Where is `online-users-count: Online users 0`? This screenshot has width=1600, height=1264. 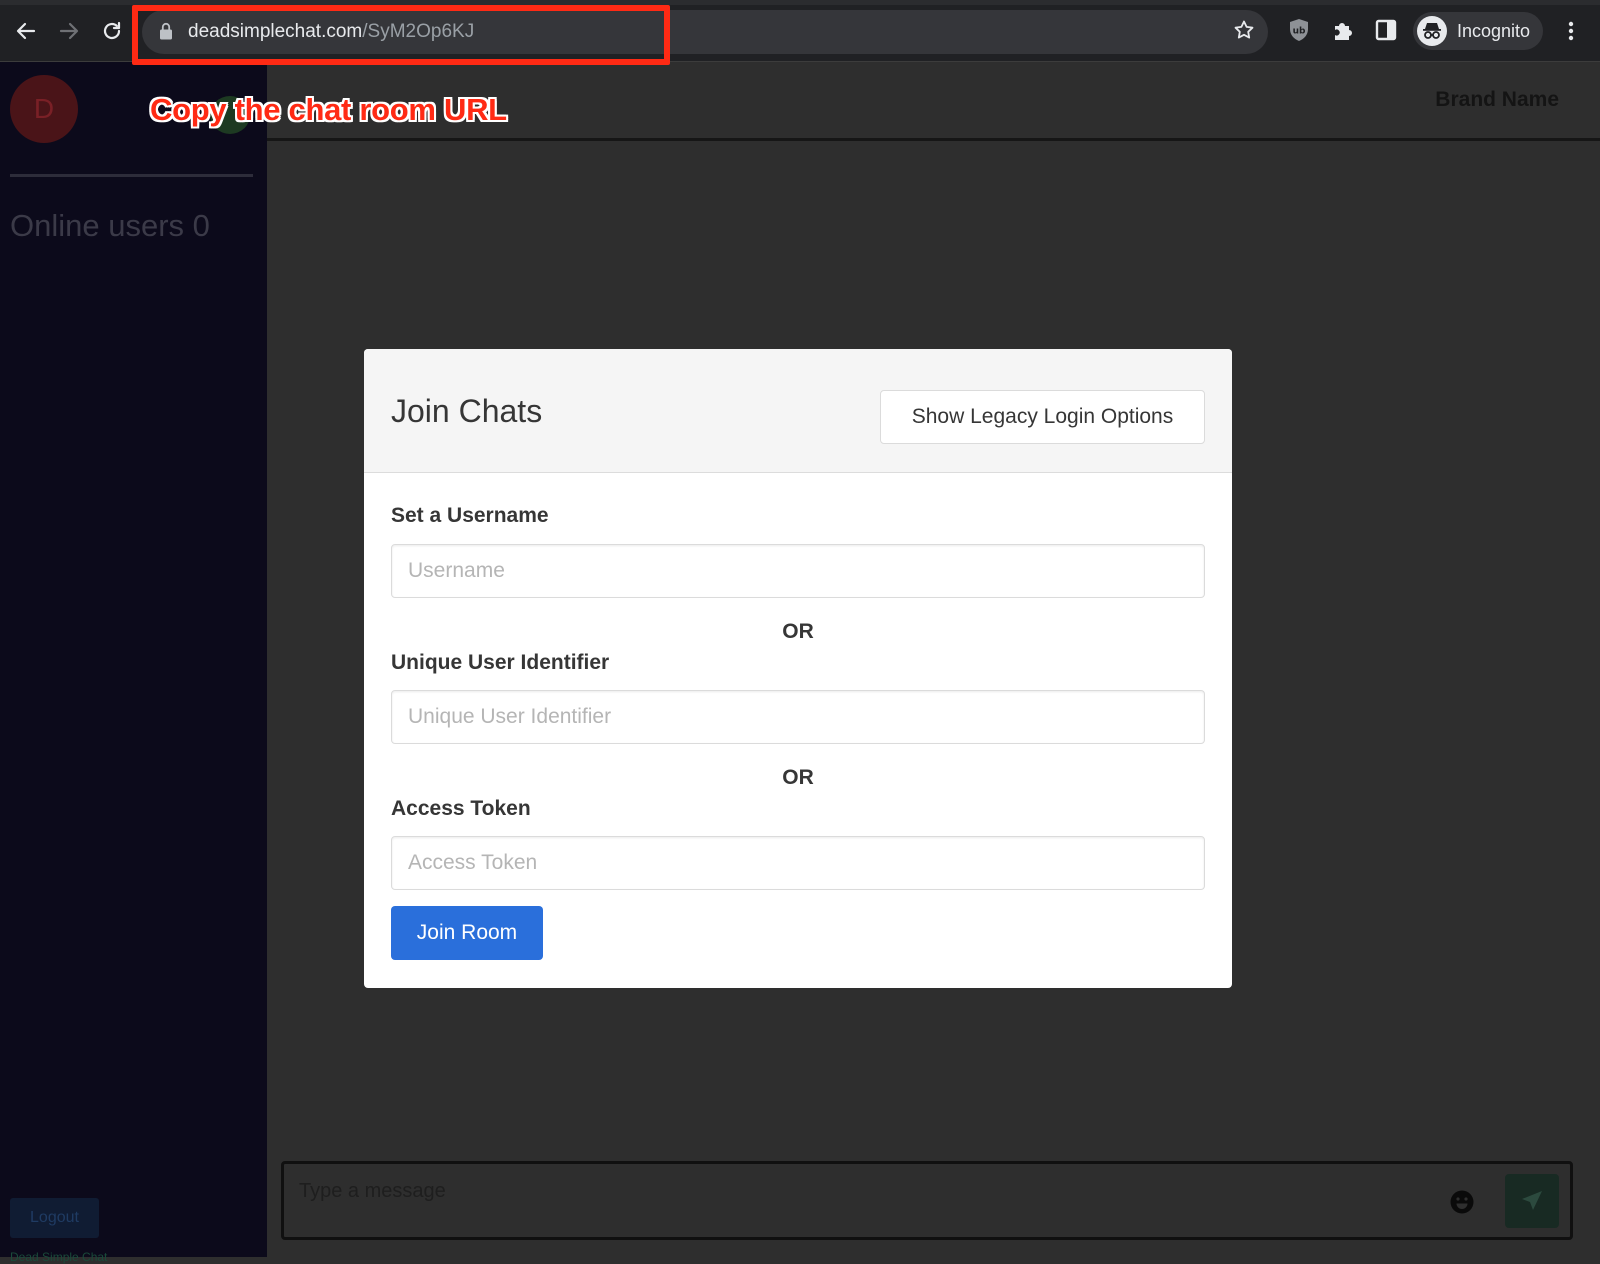
online-users-count: Online users 0 is located at coordinates (110, 225).